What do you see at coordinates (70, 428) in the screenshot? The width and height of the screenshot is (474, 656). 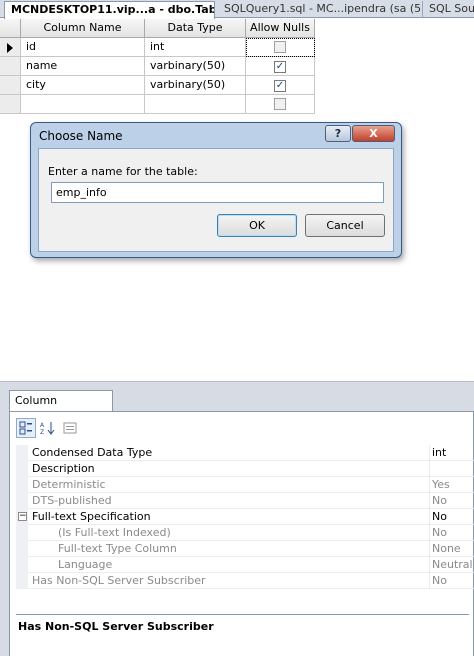 I see `property-pages-icon` at bounding box center [70, 428].